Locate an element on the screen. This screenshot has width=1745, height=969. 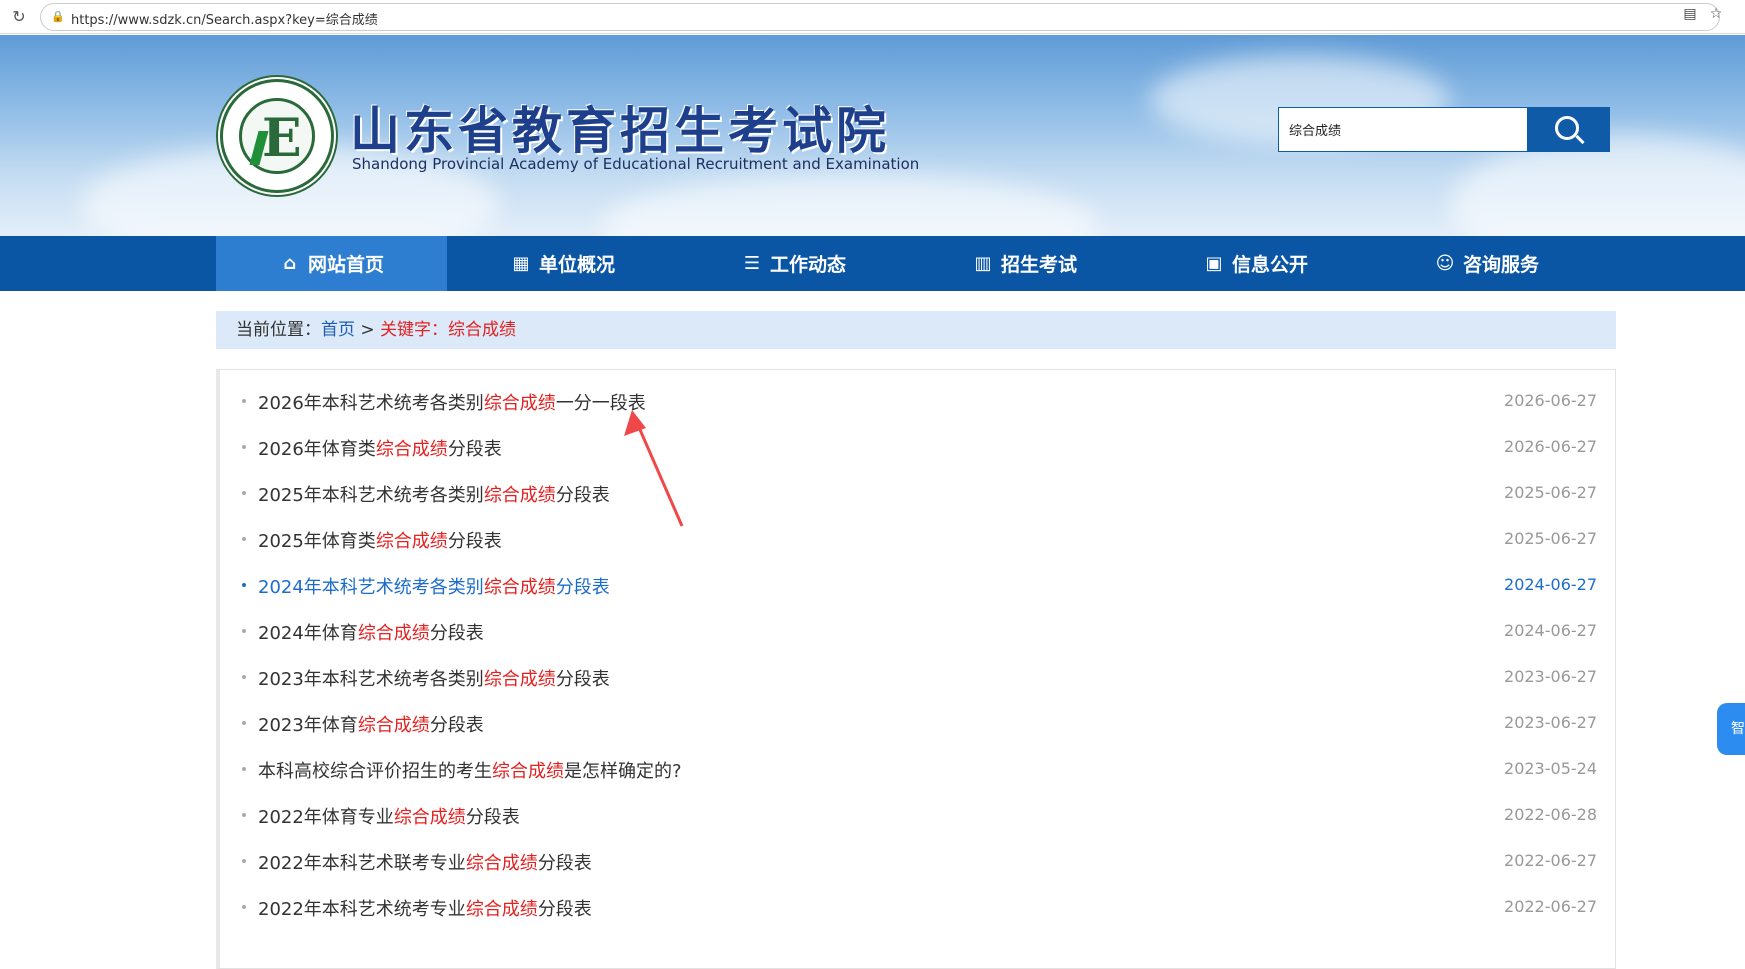
nav-exams: ▥ 招生考试 is located at coordinates (1024, 263).